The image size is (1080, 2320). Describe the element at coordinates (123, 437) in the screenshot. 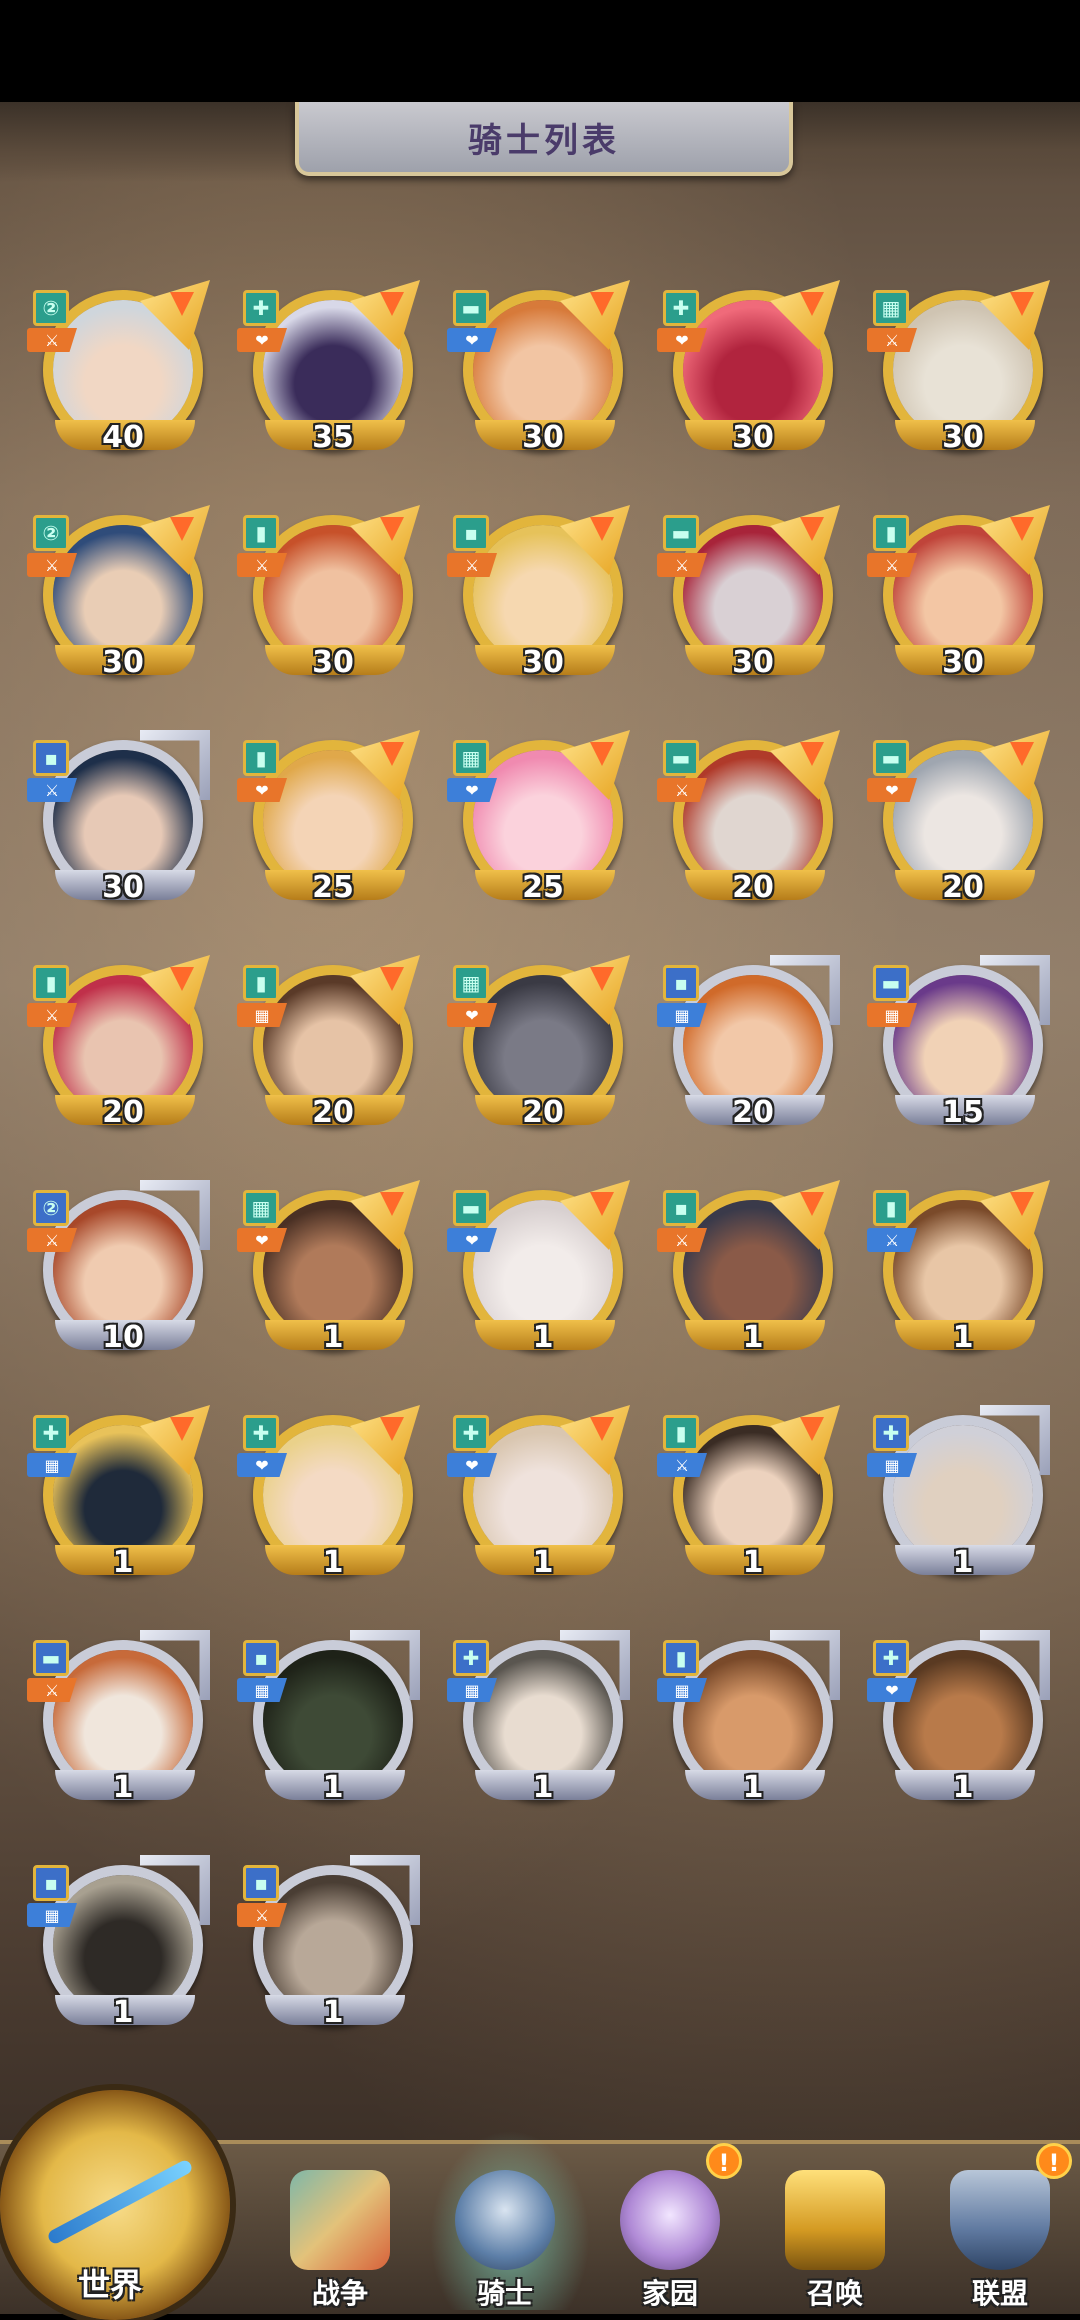

I see `knight-level: 40` at that location.